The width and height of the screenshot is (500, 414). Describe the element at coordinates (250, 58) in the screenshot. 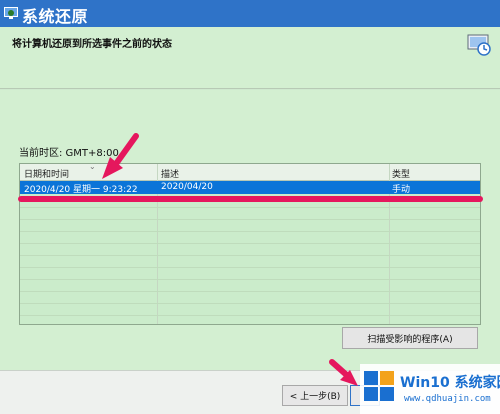

I see `header-panel: 将计算机还原到所选事件之前的状态` at that location.